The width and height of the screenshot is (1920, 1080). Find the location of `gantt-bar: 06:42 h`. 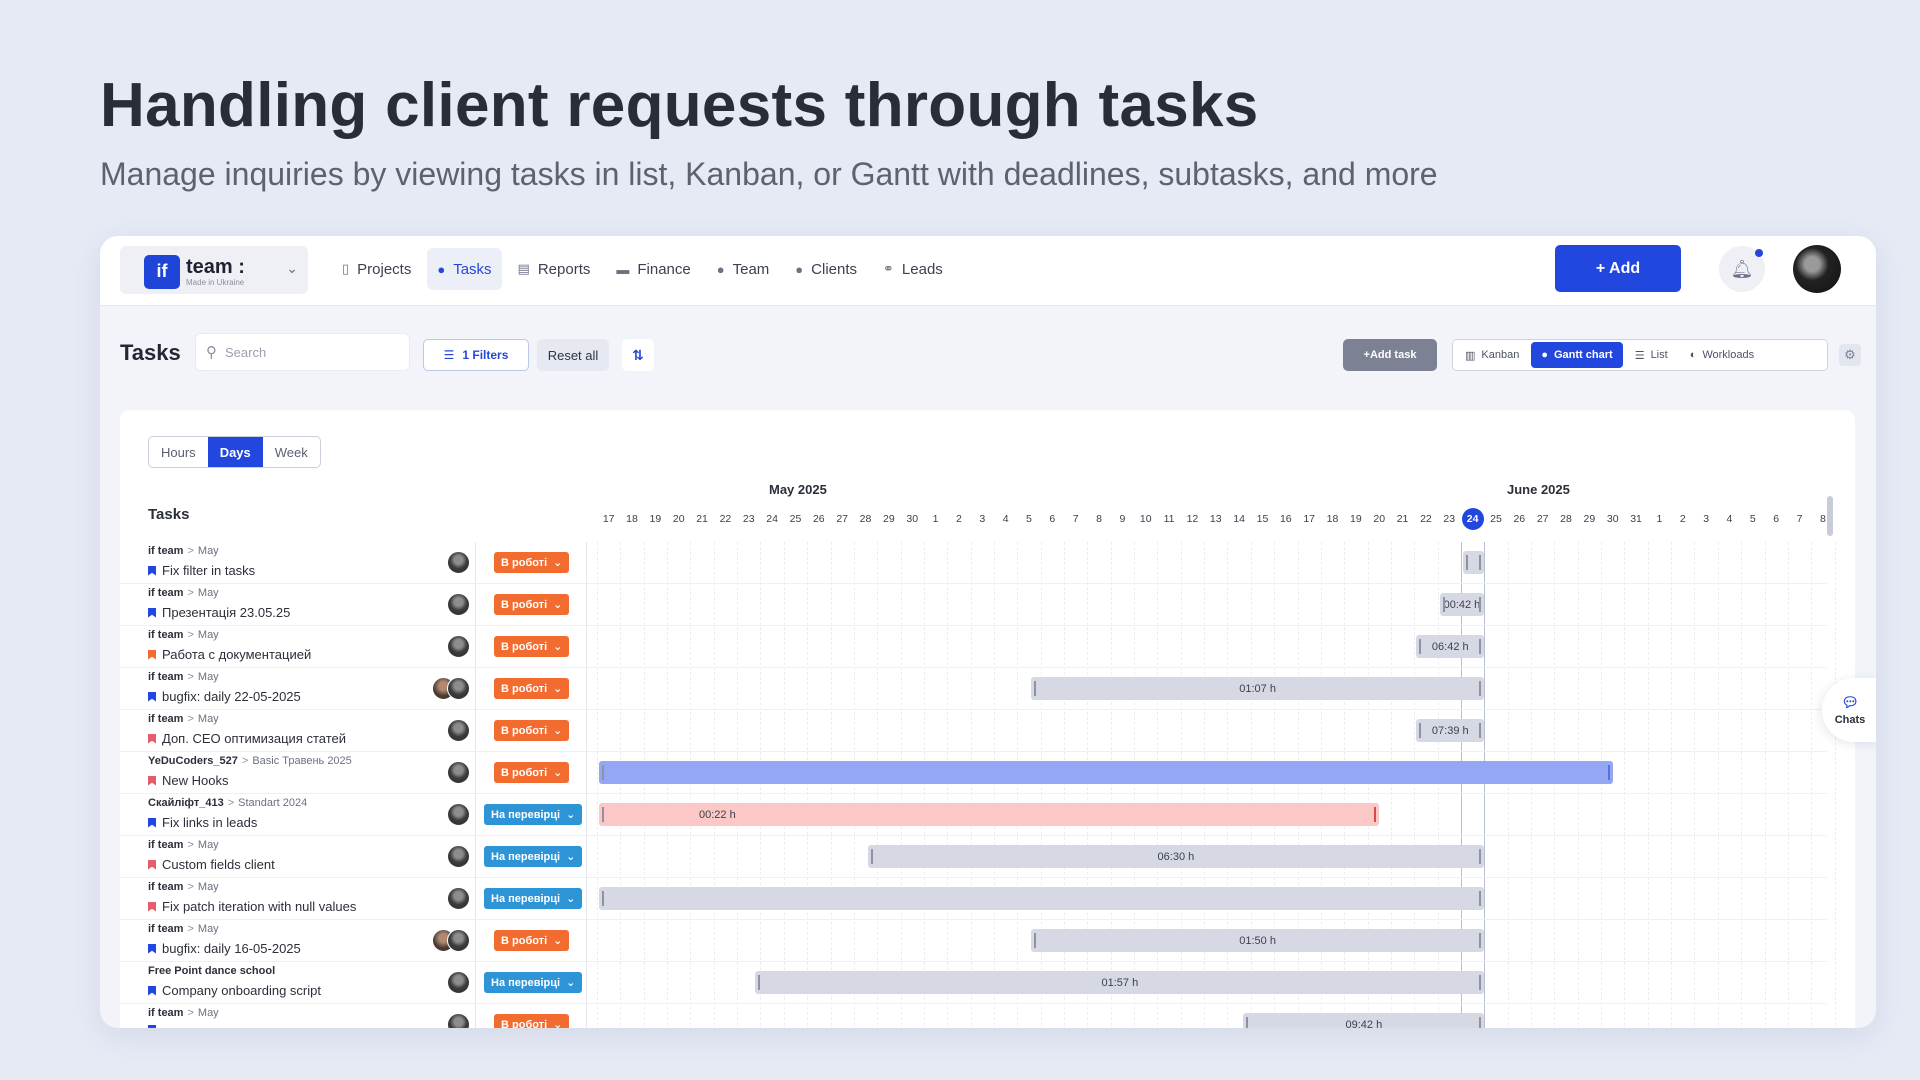

gantt-bar: 06:42 h is located at coordinates (1450, 646).